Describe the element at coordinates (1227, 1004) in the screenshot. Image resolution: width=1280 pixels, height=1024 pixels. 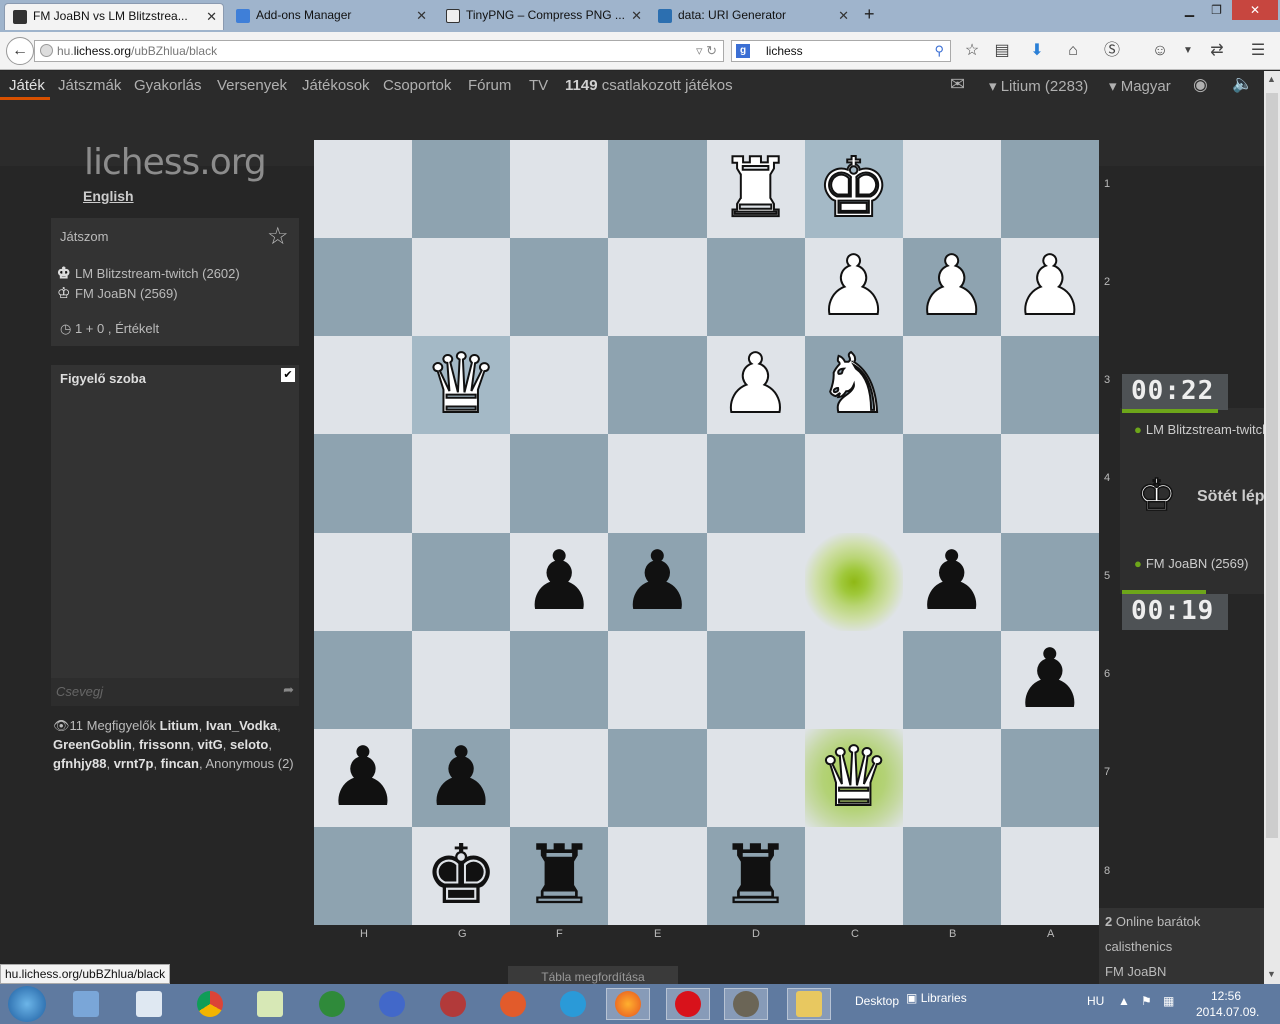
I see `system-clock: 12:56 2014.07.09.` at that location.